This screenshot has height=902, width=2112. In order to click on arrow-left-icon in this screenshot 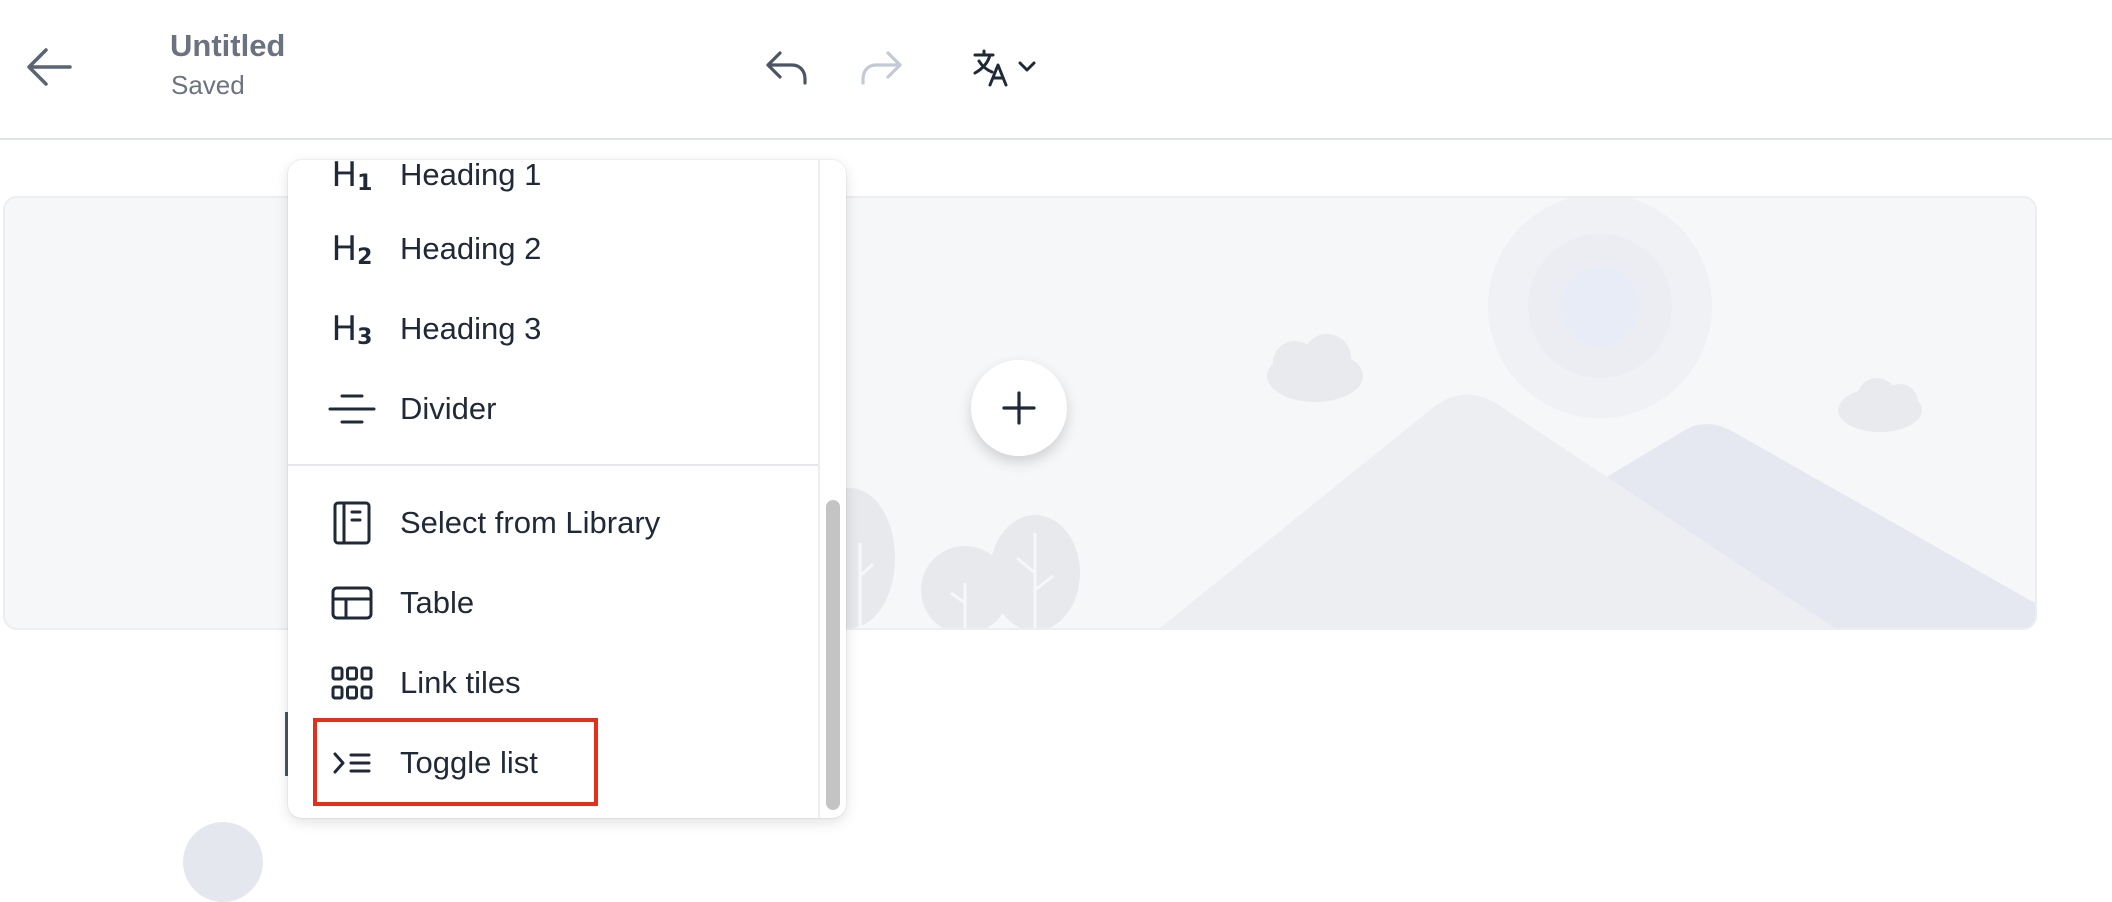, I will do `click(49, 67)`.